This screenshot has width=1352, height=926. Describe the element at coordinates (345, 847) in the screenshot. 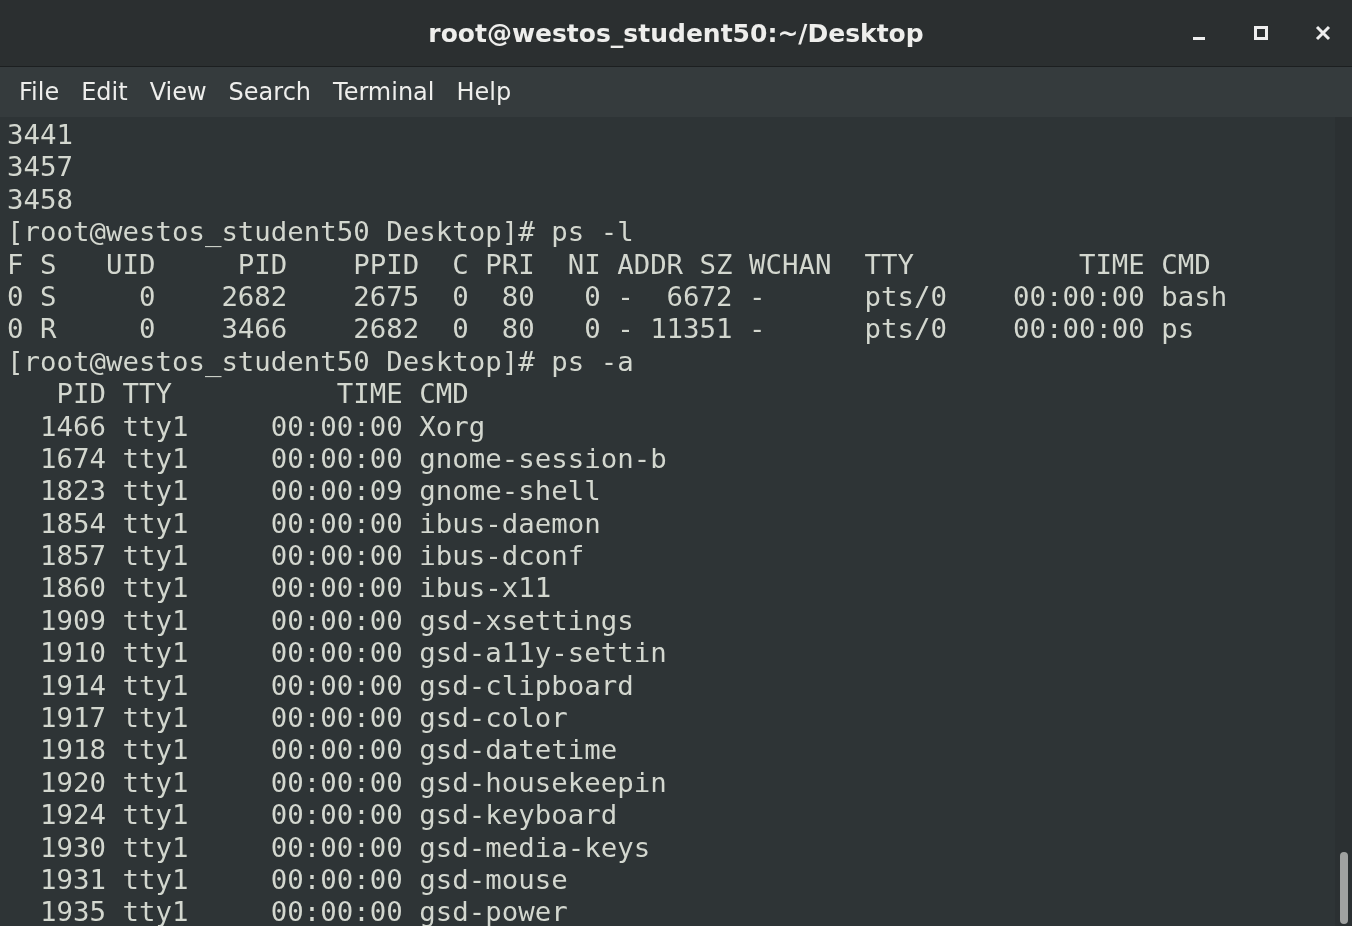

I see `terminal-line: 1930 tty1 00:00:00 gsd-media-keys` at that location.